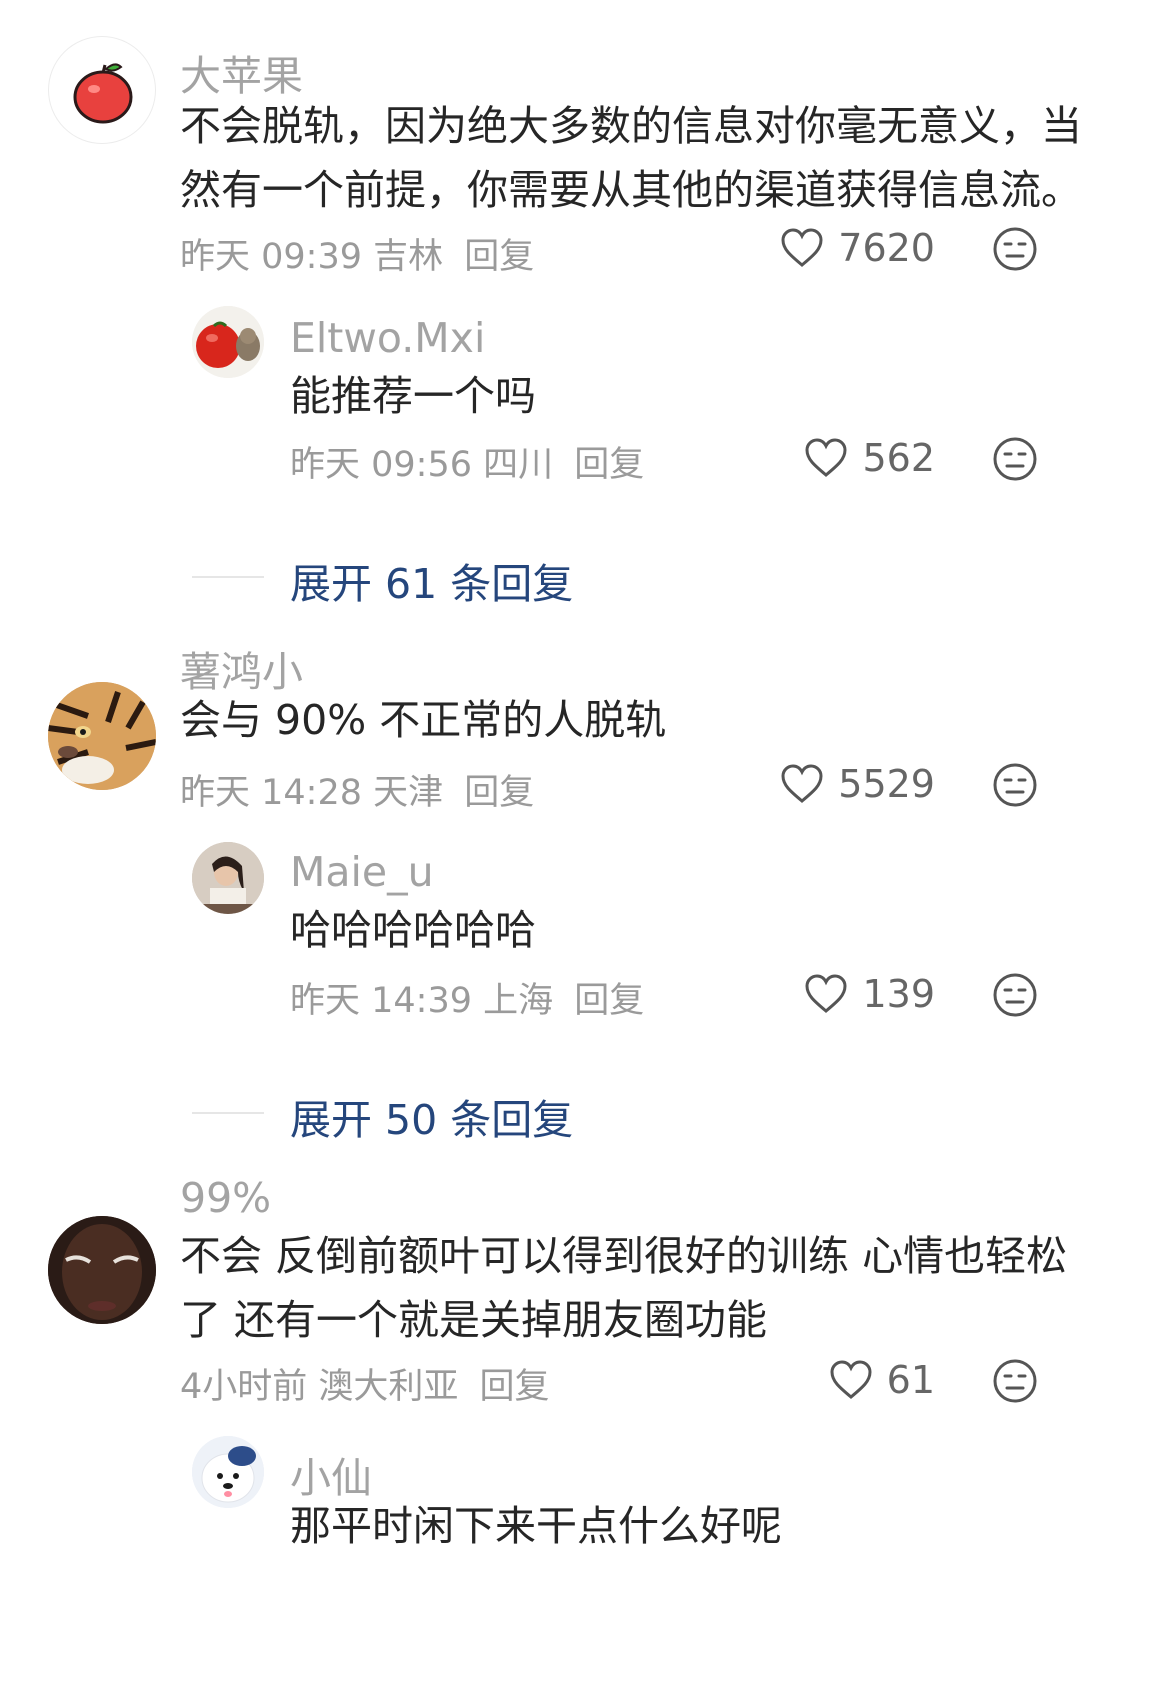 The image size is (1170, 1695). I want to click on timestamp-location: 昨天 09:56 四川, so click(422, 465).